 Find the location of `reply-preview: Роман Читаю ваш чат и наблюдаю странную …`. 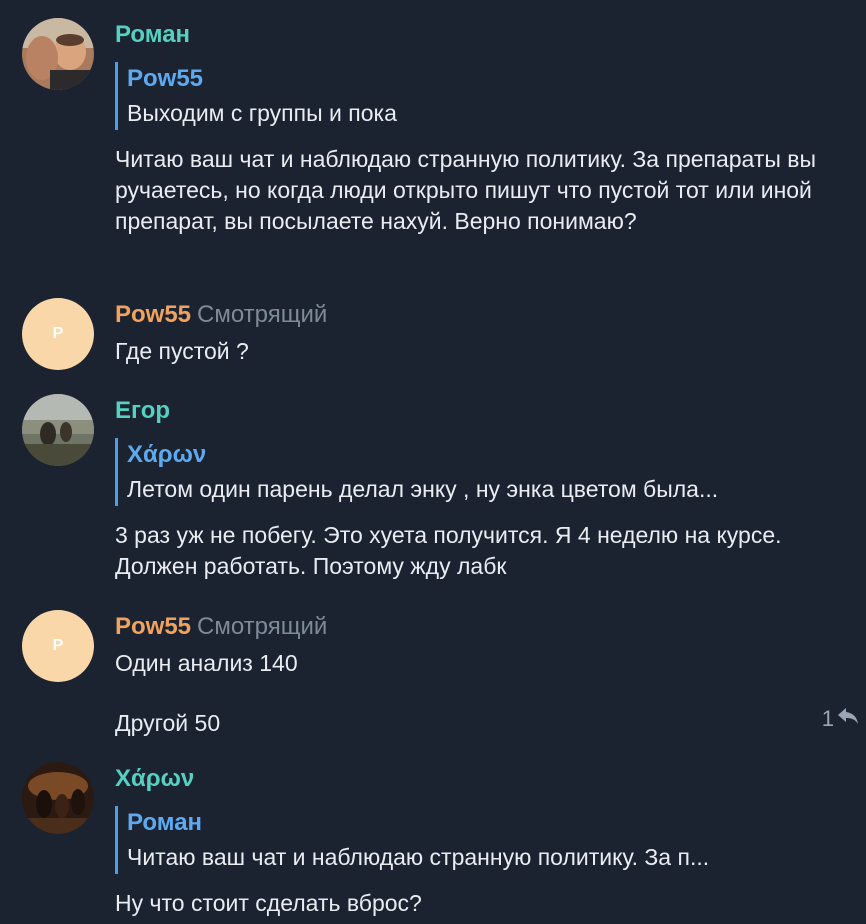

reply-preview: Роман Читаю ваш чат и наблюдаю странную … is located at coordinates (478, 840).